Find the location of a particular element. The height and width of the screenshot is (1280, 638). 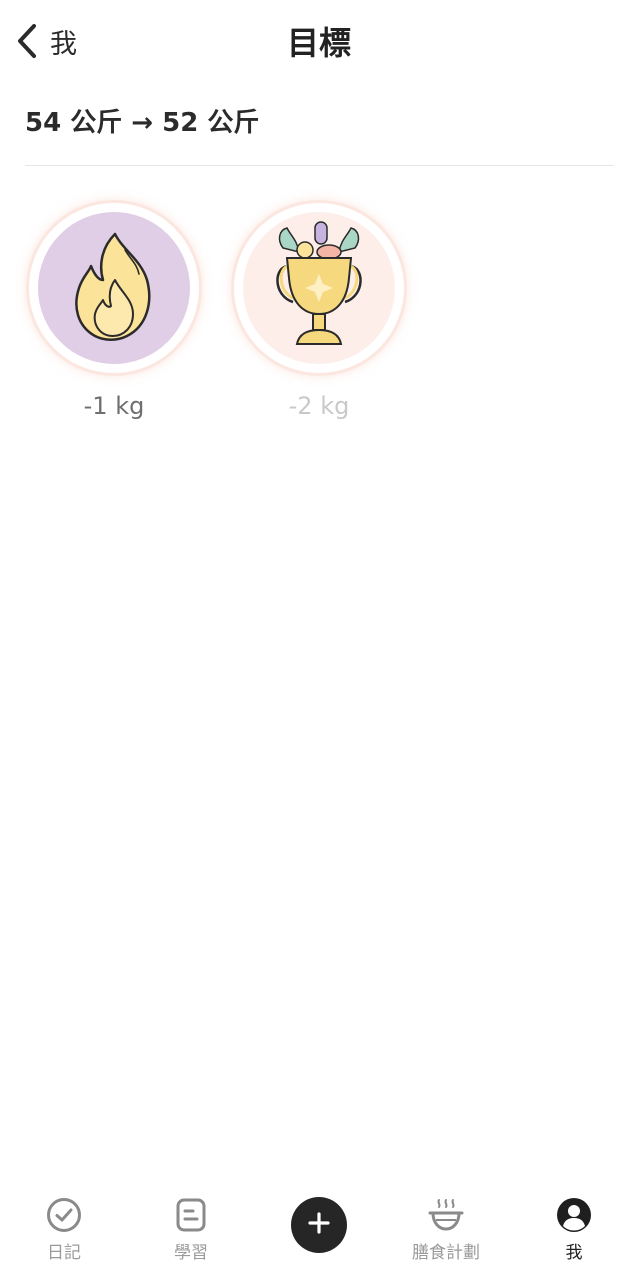

header: 我 目標 is located at coordinates (319, 42).